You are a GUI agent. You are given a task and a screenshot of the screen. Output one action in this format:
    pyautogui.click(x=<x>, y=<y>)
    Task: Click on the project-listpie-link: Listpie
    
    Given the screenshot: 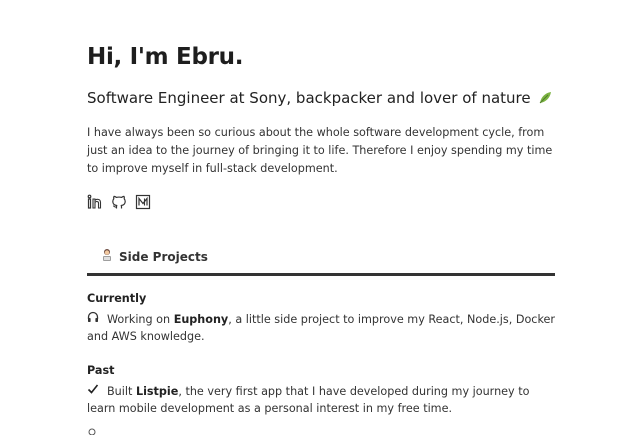 What is the action you would take?
    pyautogui.click(x=157, y=391)
    